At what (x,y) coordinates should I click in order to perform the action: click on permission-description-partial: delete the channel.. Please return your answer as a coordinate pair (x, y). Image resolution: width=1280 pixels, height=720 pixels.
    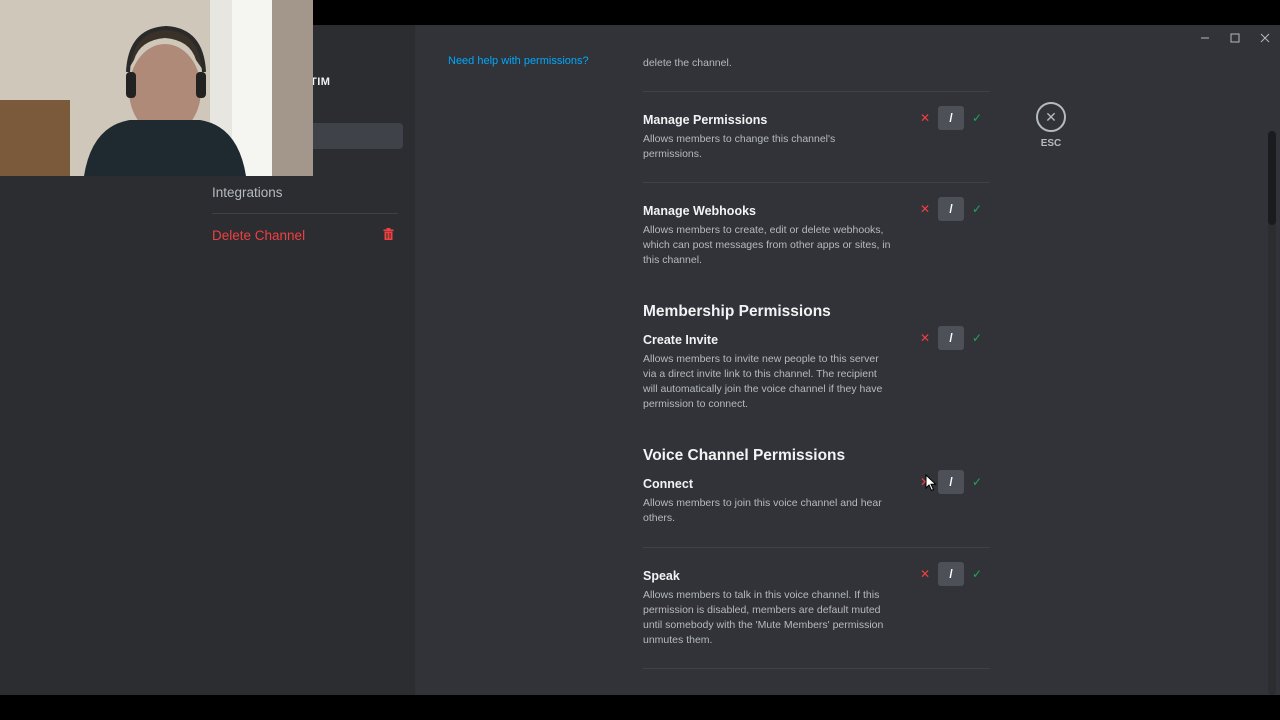
    Looking at the image, I should click on (687, 63).